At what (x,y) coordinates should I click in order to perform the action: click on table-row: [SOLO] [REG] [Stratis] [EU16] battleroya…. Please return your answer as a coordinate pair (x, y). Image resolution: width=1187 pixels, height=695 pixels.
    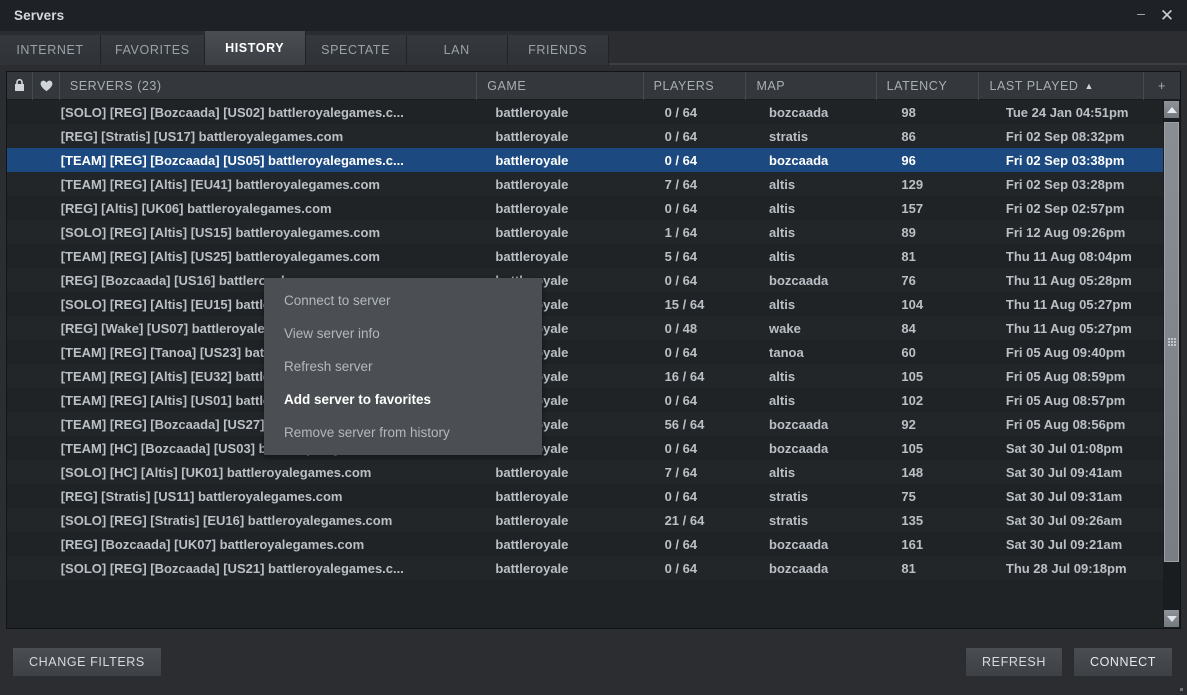
    Looking at the image, I should click on (585, 520).